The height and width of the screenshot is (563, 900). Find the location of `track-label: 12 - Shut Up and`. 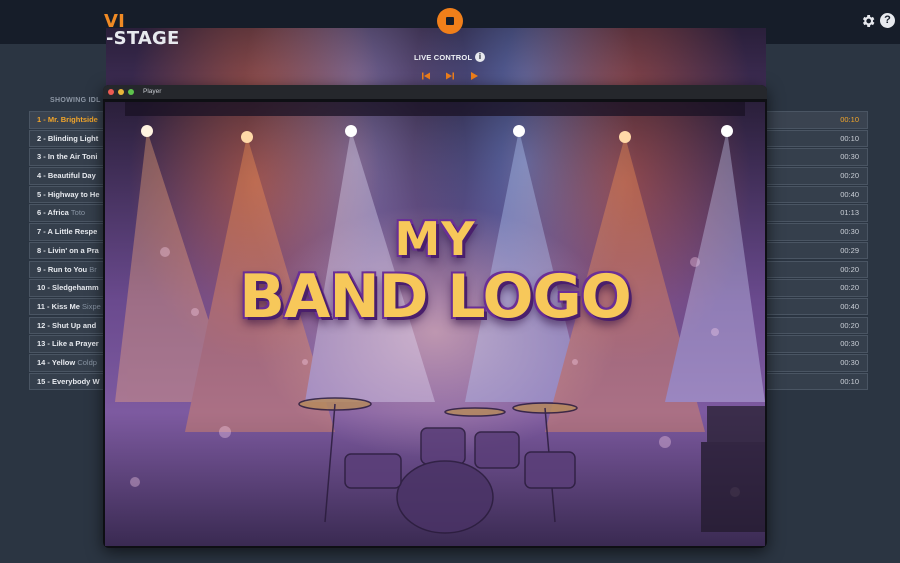

track-label: 12 - Shut Up and is located at coordinates (66, 326).